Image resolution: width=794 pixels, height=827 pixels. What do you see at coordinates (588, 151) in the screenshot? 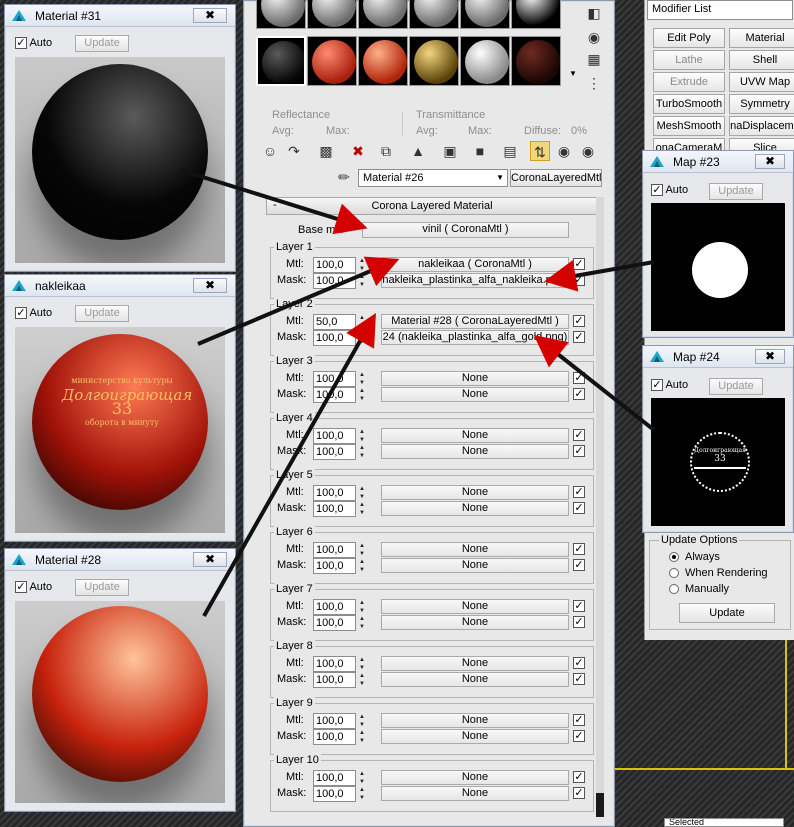
I see `go-sibling-icon: ◉` at bounding box center [588, 151].